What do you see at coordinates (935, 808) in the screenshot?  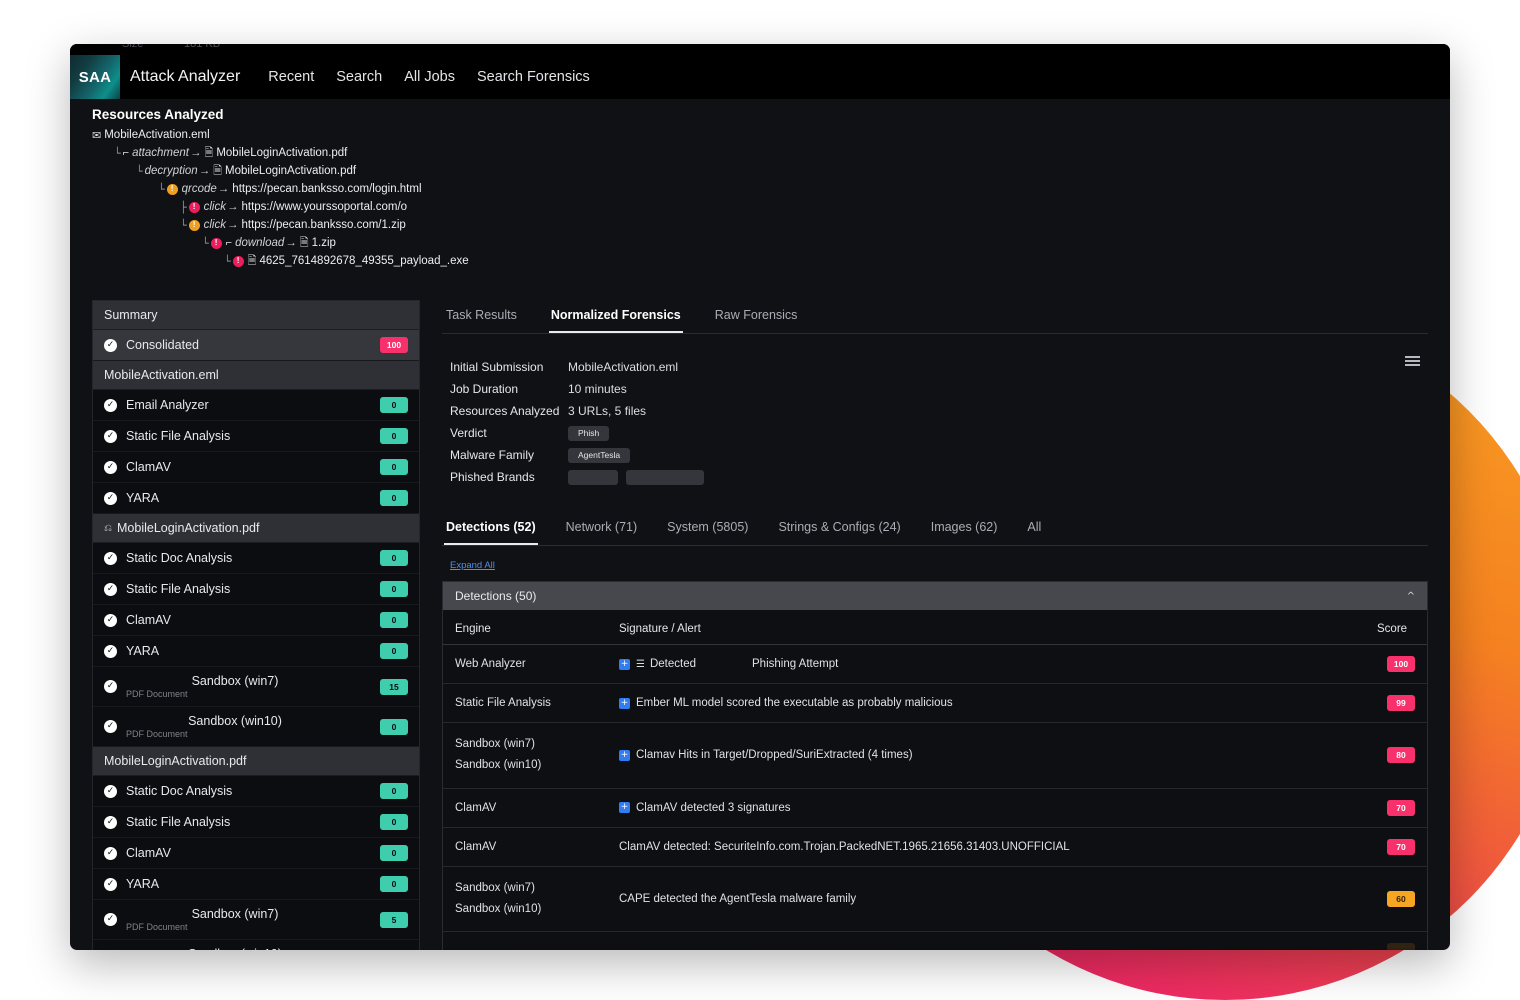 I see `detection-row: ClamAV + ClamAV detected 3 signatures 70` at bounding box center [935, 808].